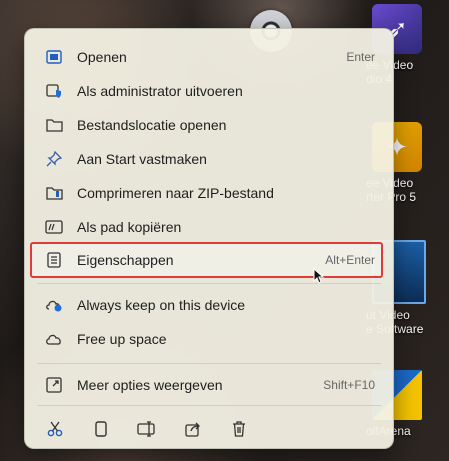 The width and height of the screenshot is (449, 461). Describe the element at coordinates (142, 159) in the screenshot. I see `menu-item-label: Aan Start vastmaken` at that location.